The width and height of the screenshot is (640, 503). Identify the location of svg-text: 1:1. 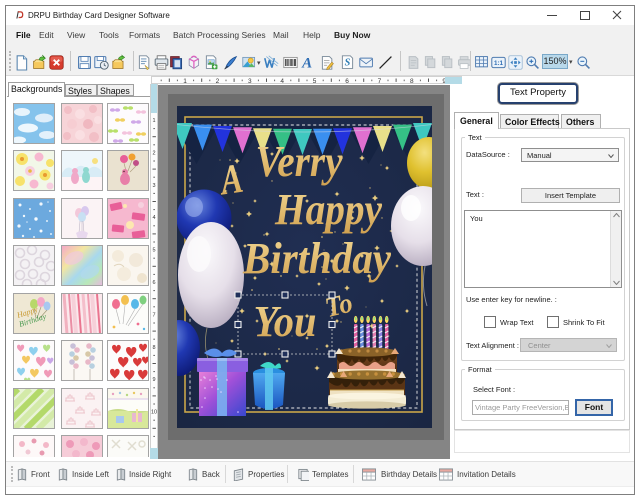
(499, 63).